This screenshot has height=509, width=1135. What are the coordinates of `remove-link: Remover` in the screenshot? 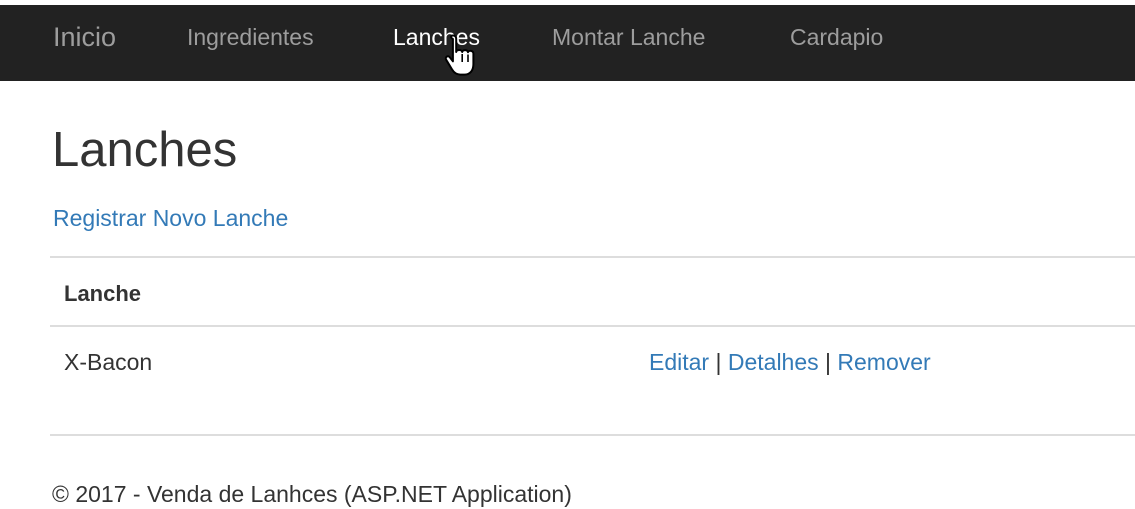 It's located at (883, 362).